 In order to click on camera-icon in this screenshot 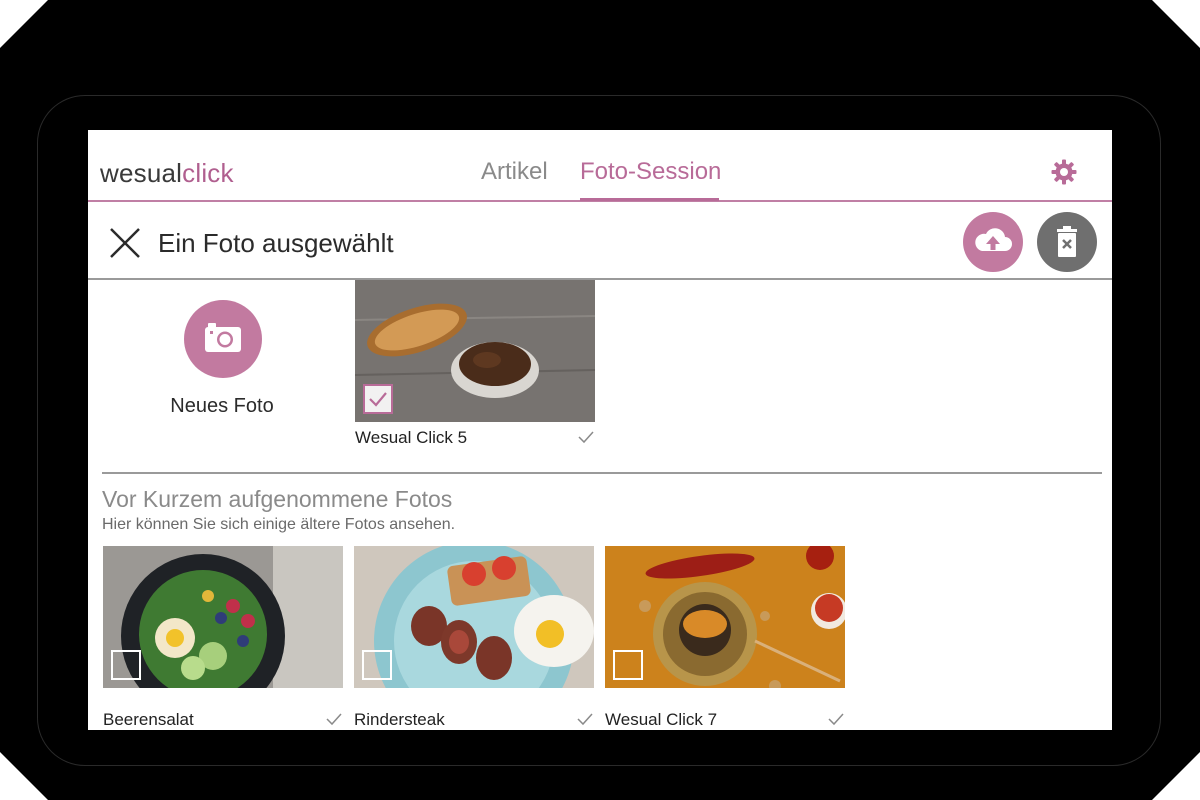, I will do `click(223, 337)`.